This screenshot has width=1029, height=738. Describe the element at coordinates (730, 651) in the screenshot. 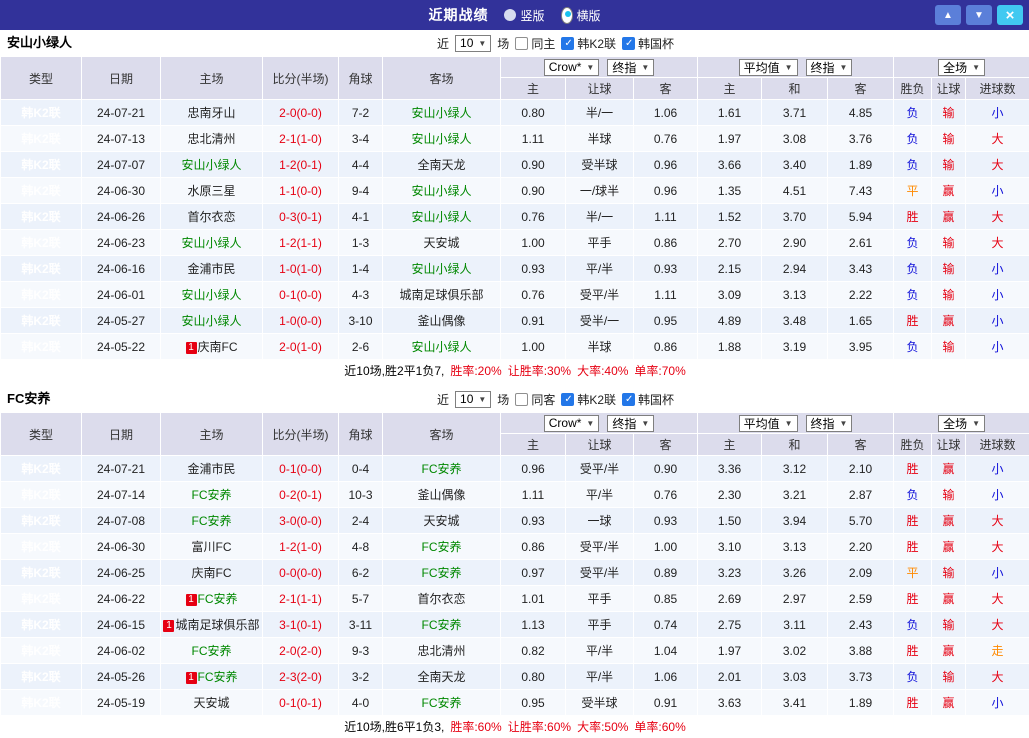

I see `avg-home-odds: 1.97` at that location.